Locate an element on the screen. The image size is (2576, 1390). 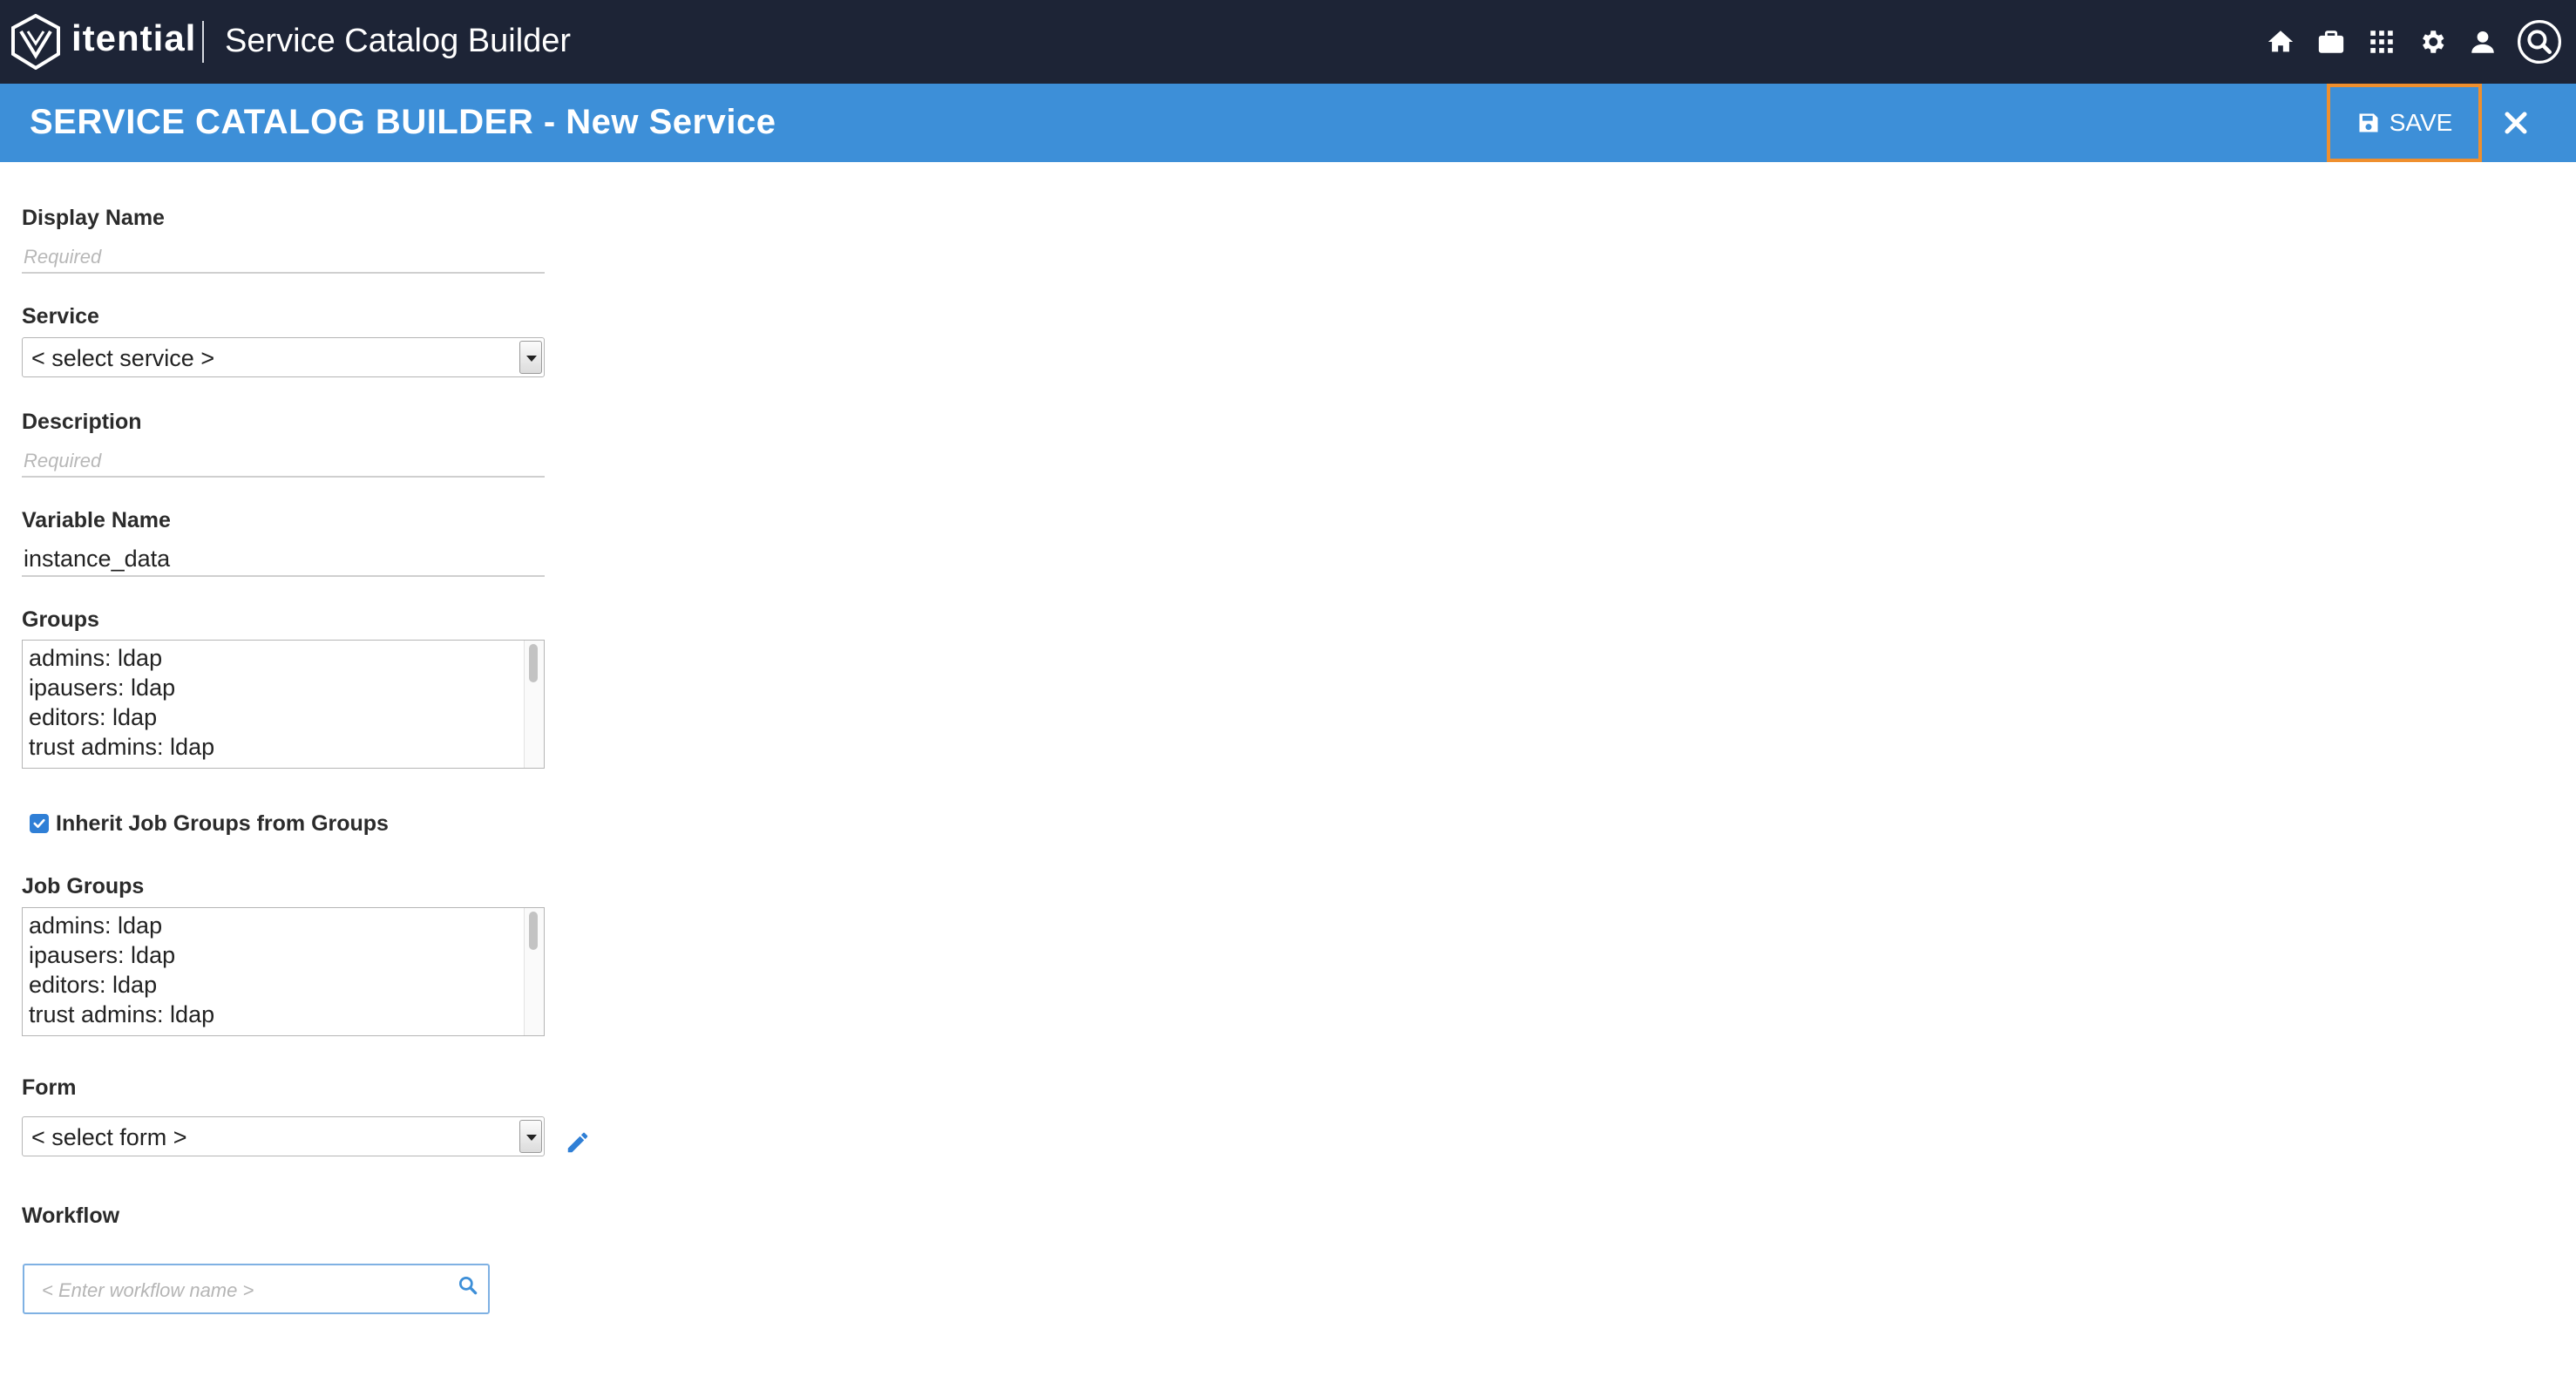
display-name-label: Display Name is located at coordinates (93, 218).